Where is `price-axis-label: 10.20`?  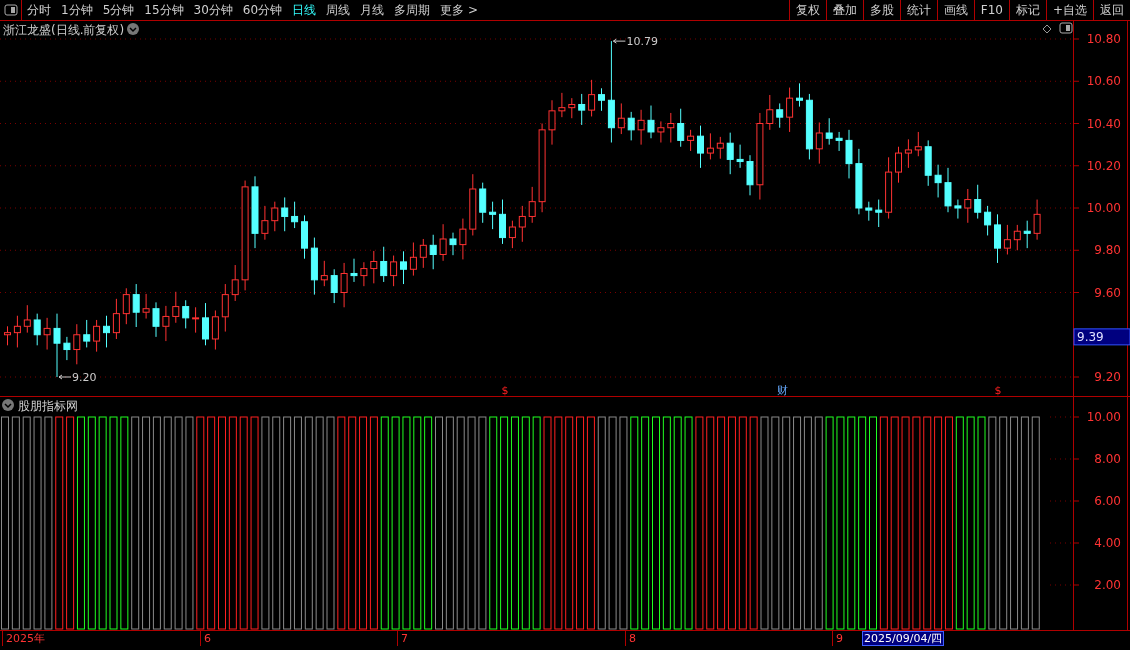 price-axis-label: 10.20 is located at coordinates (1103, 165).